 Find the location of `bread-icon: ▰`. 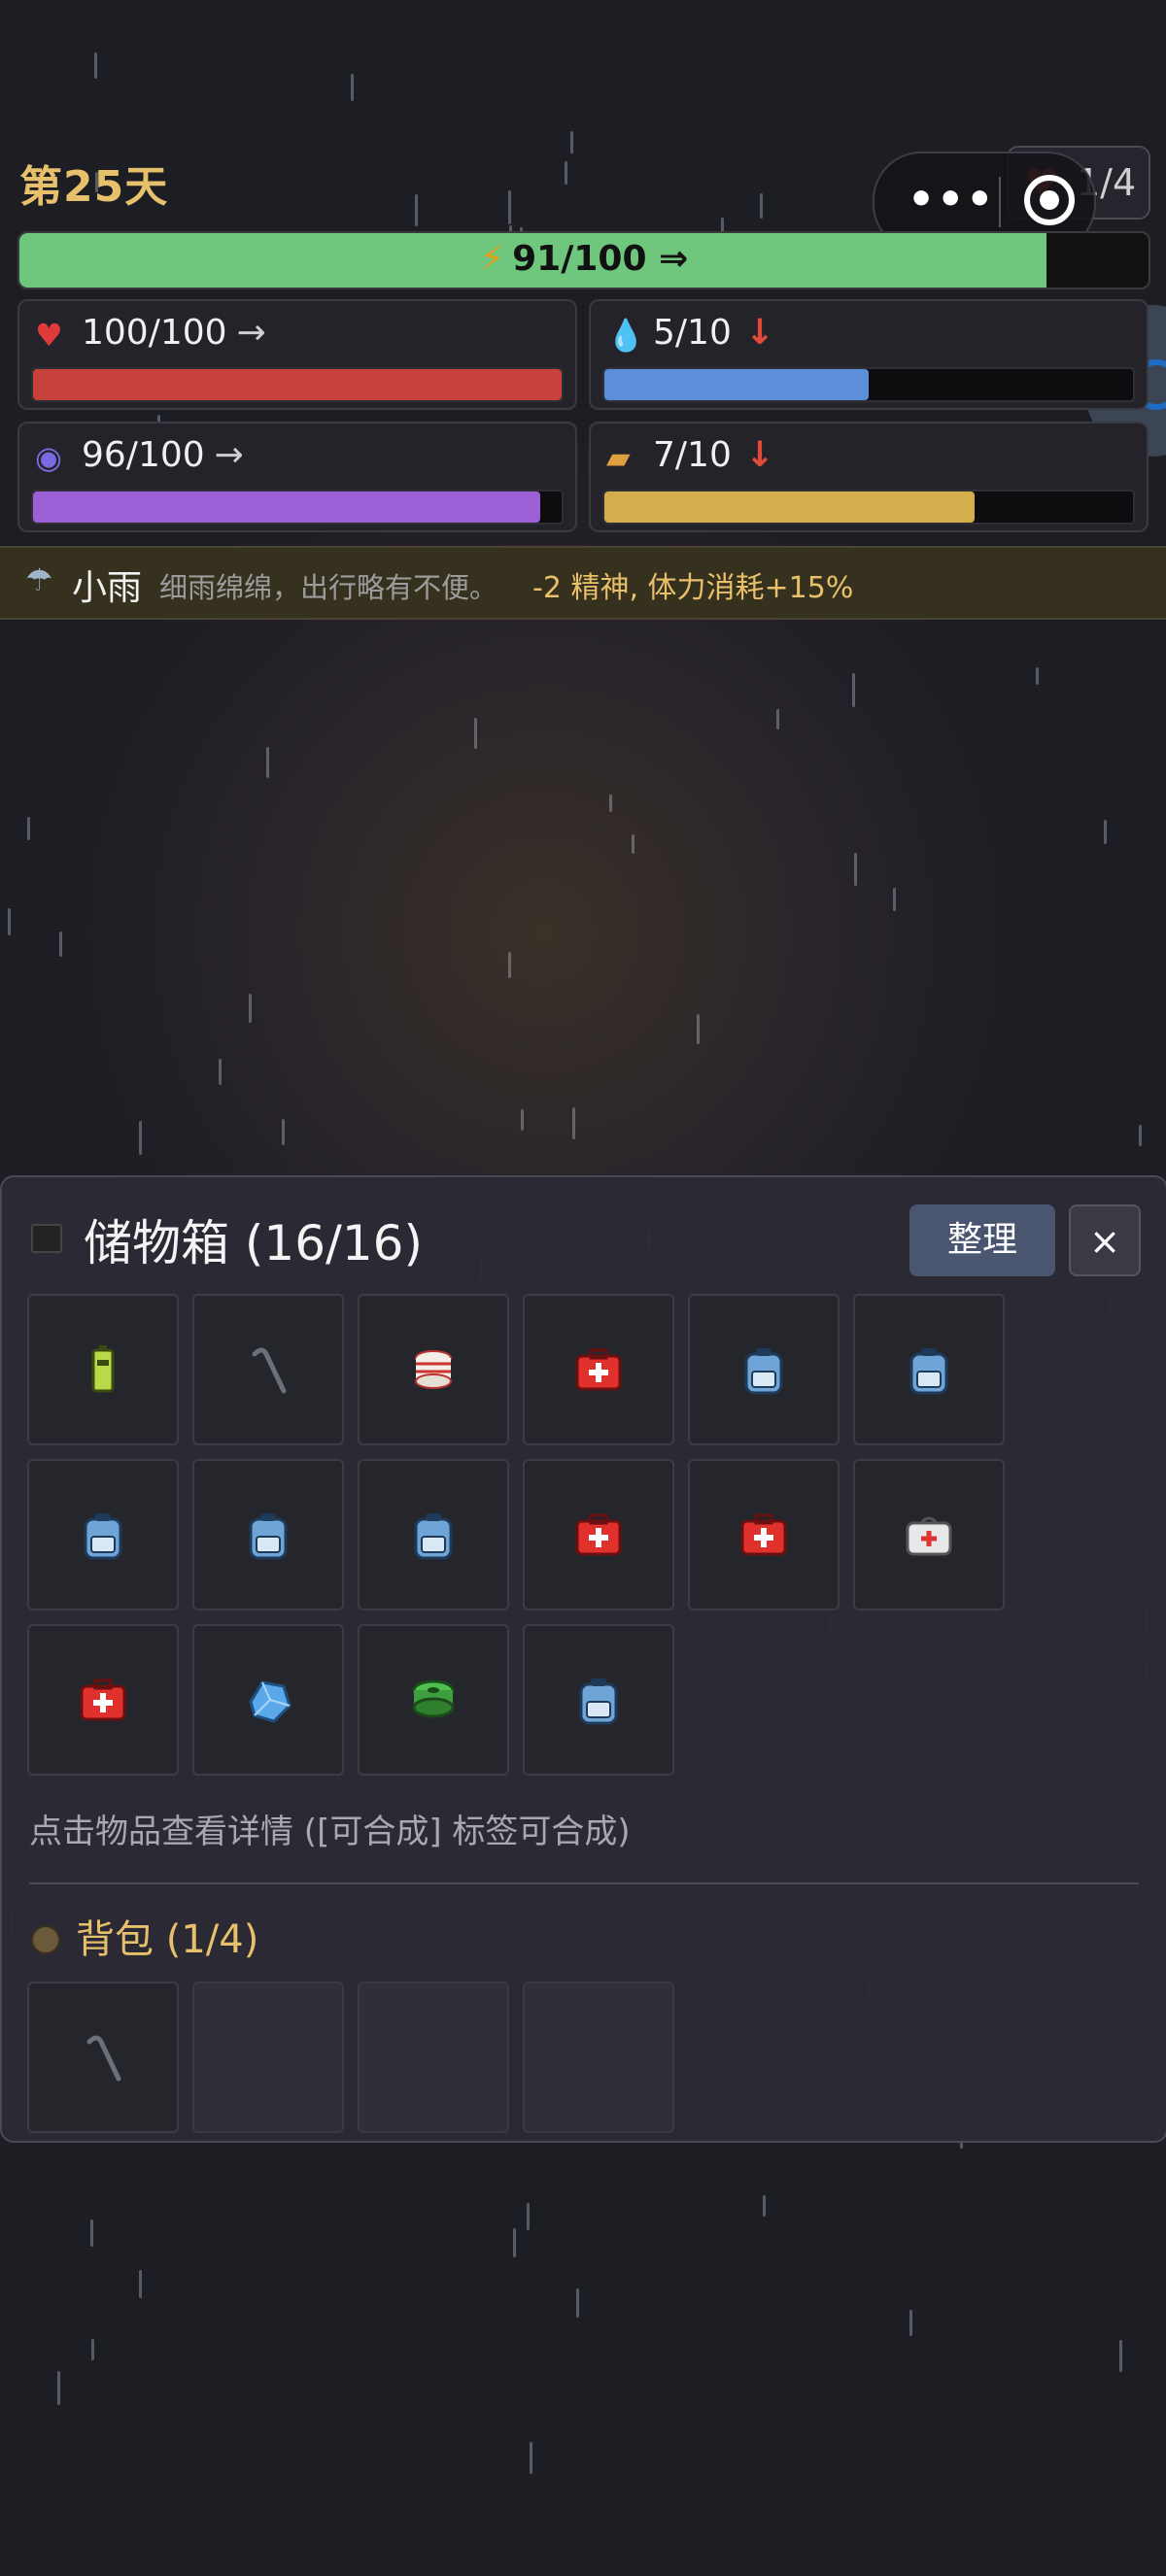

bread-icon: ▰ is located at coordinates (618, 457).